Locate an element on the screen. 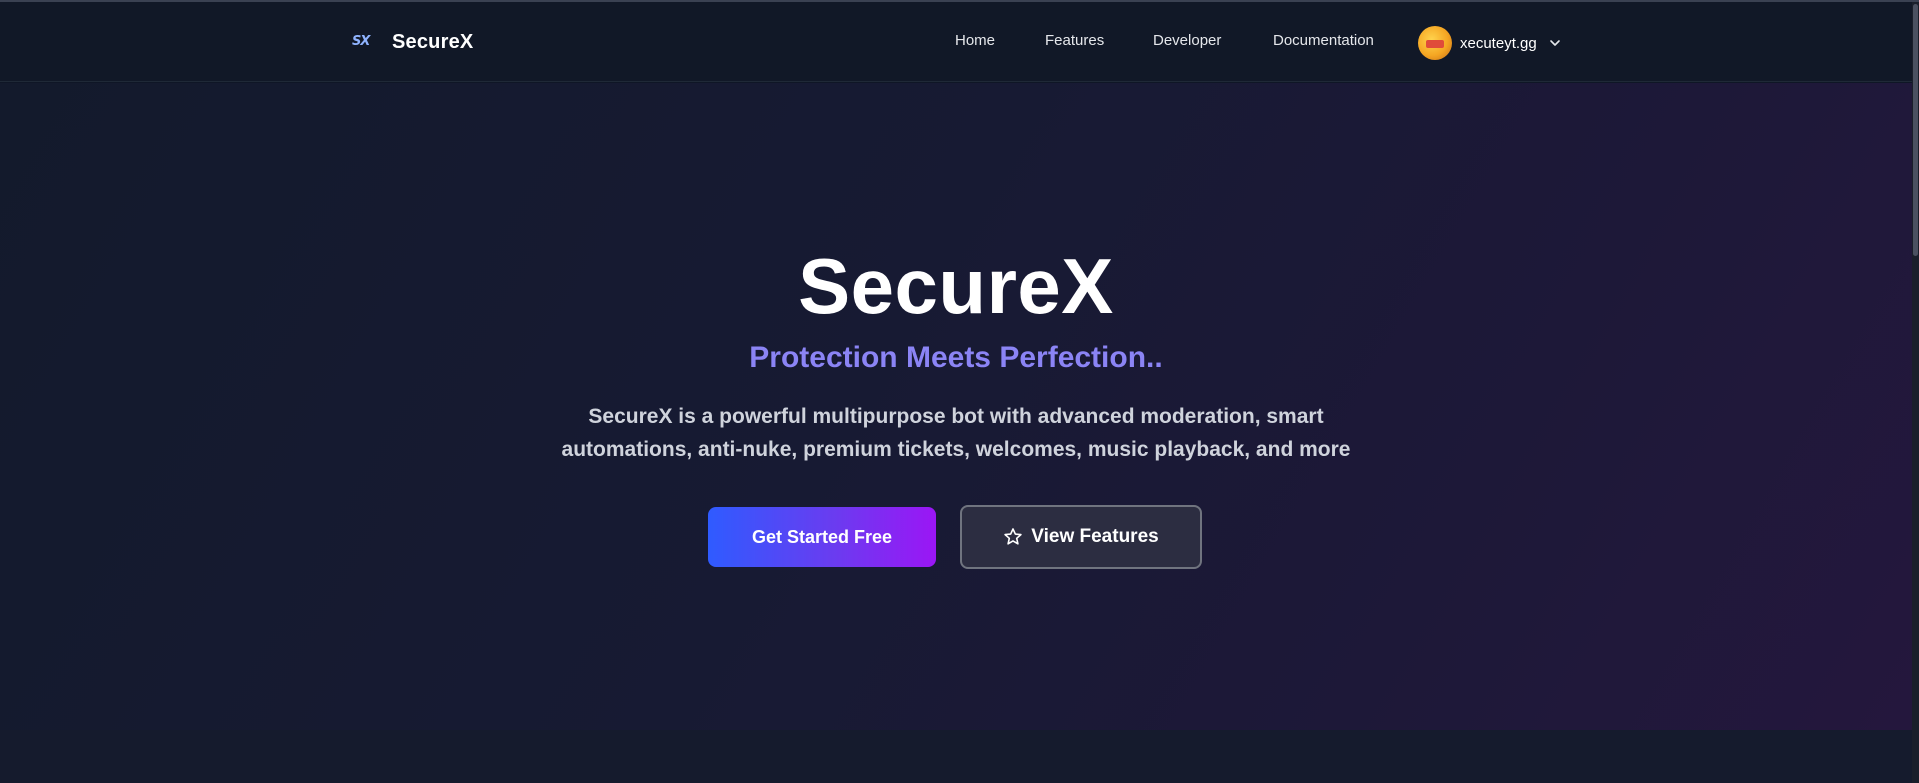 This screenshot has width=1919, height=783. get-started-button: Get Started Free is located at coordinates (822, 537).